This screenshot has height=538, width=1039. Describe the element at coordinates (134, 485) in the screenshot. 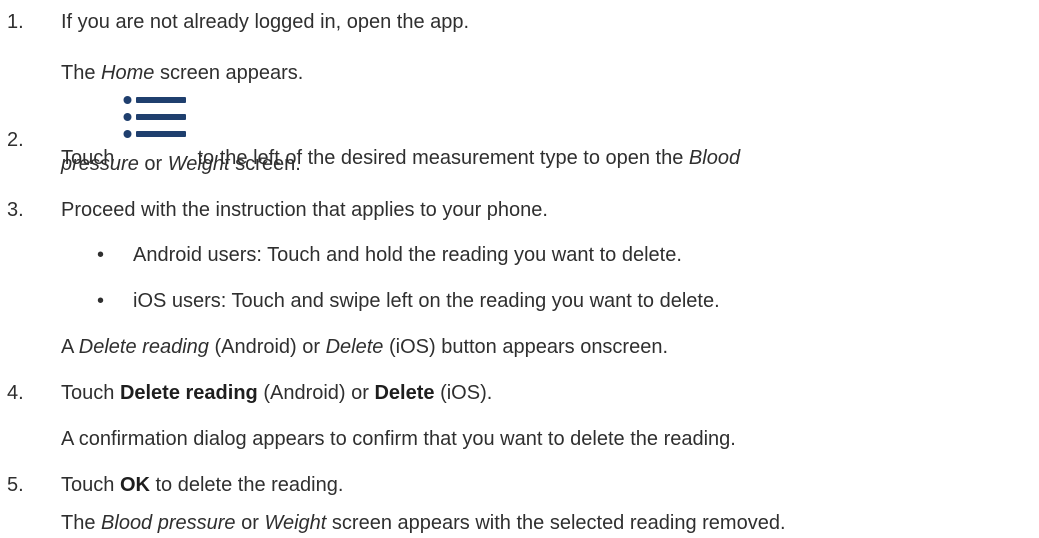

I see `ok-label: OK` at that location.